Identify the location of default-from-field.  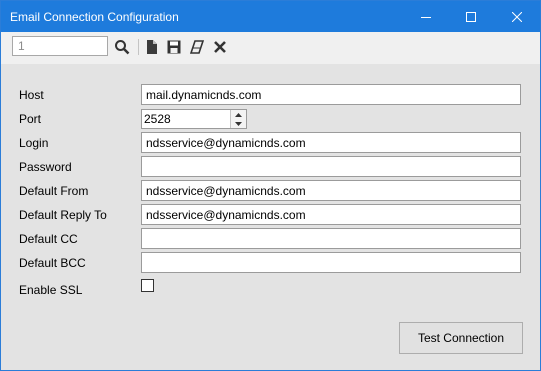
(331, 190).